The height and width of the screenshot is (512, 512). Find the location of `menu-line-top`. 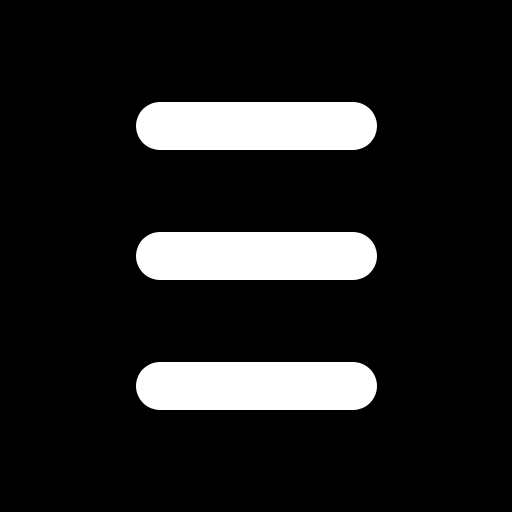

menu-line-top is located at coordinates (256, 126).